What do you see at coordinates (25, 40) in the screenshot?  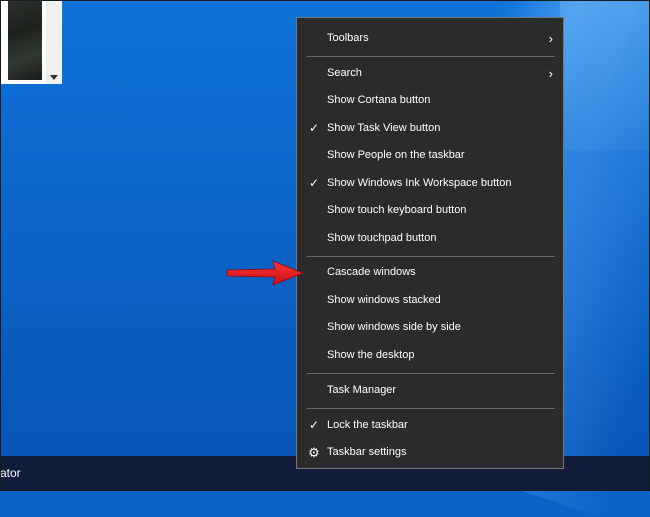 I see `window-thumbnail-image` at bounding box center [25, 40].